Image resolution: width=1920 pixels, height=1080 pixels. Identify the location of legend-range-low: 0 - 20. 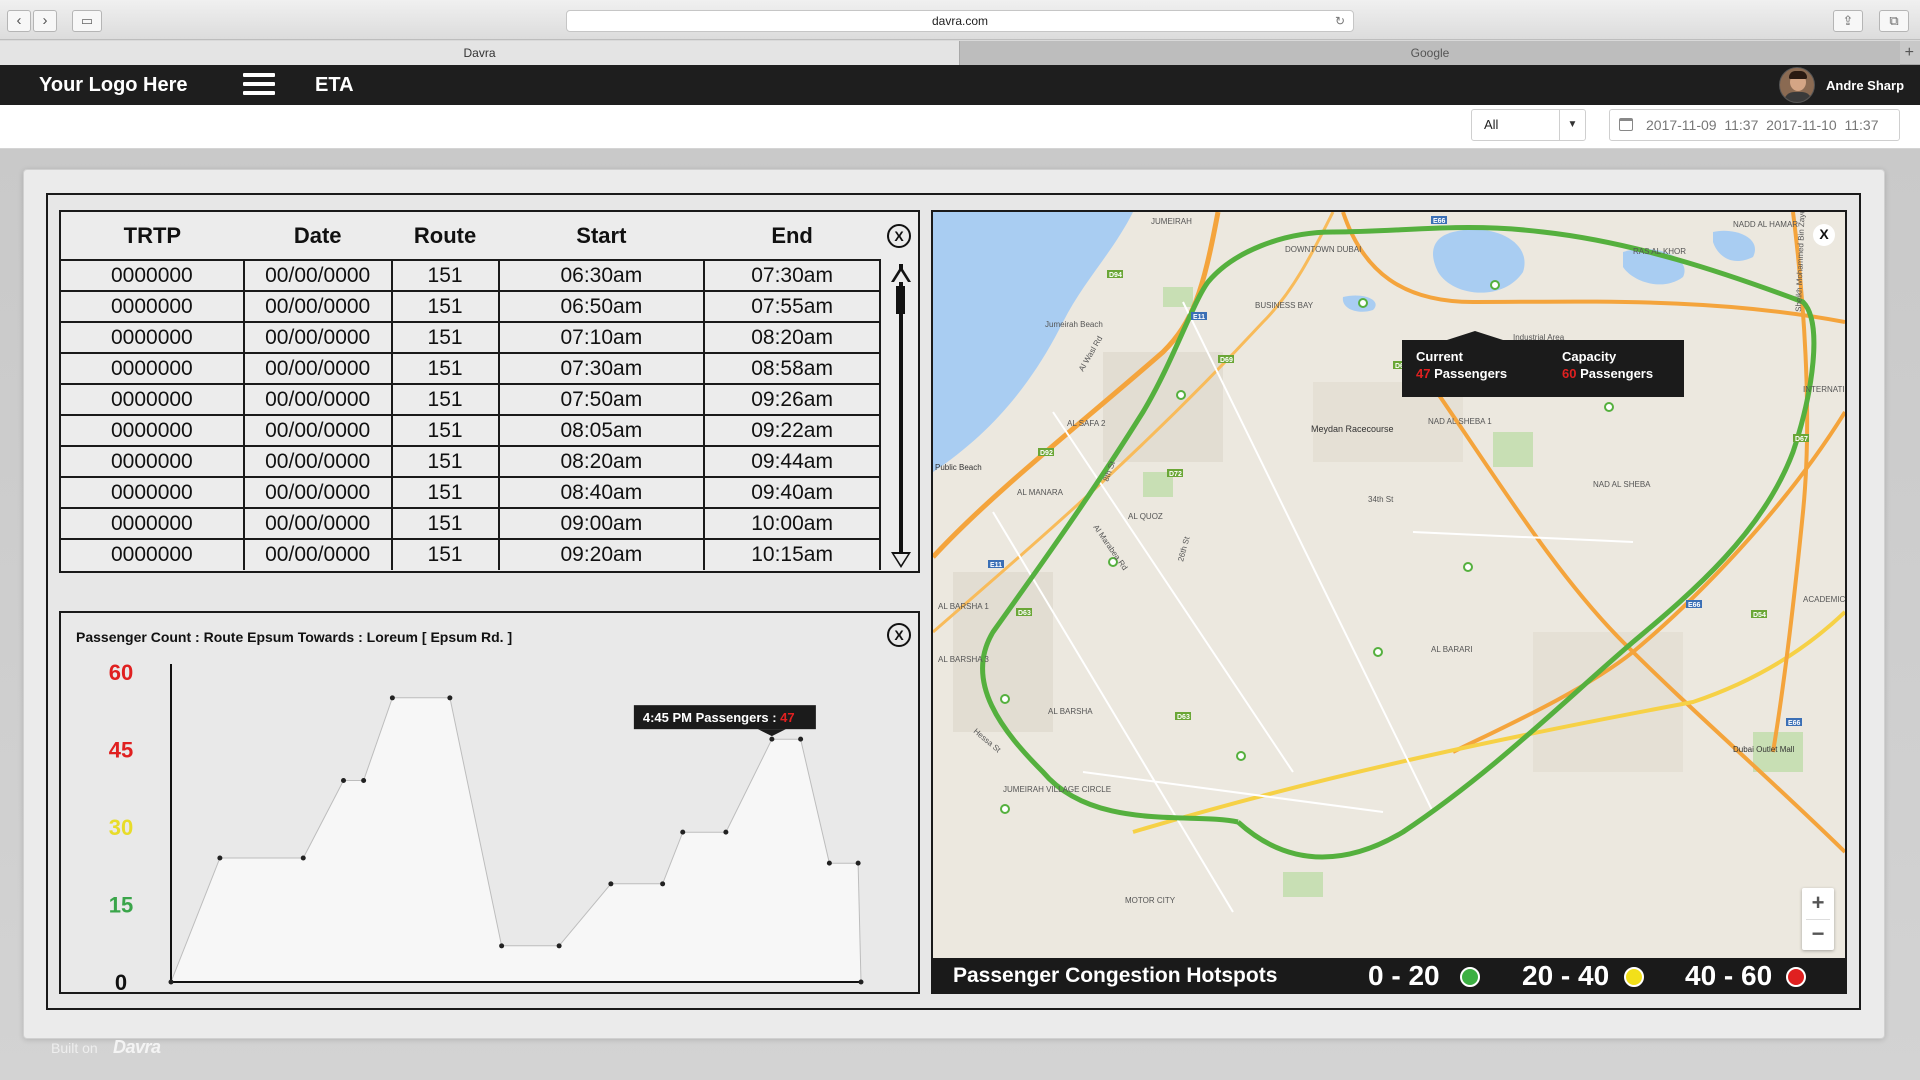
(1404, 975).